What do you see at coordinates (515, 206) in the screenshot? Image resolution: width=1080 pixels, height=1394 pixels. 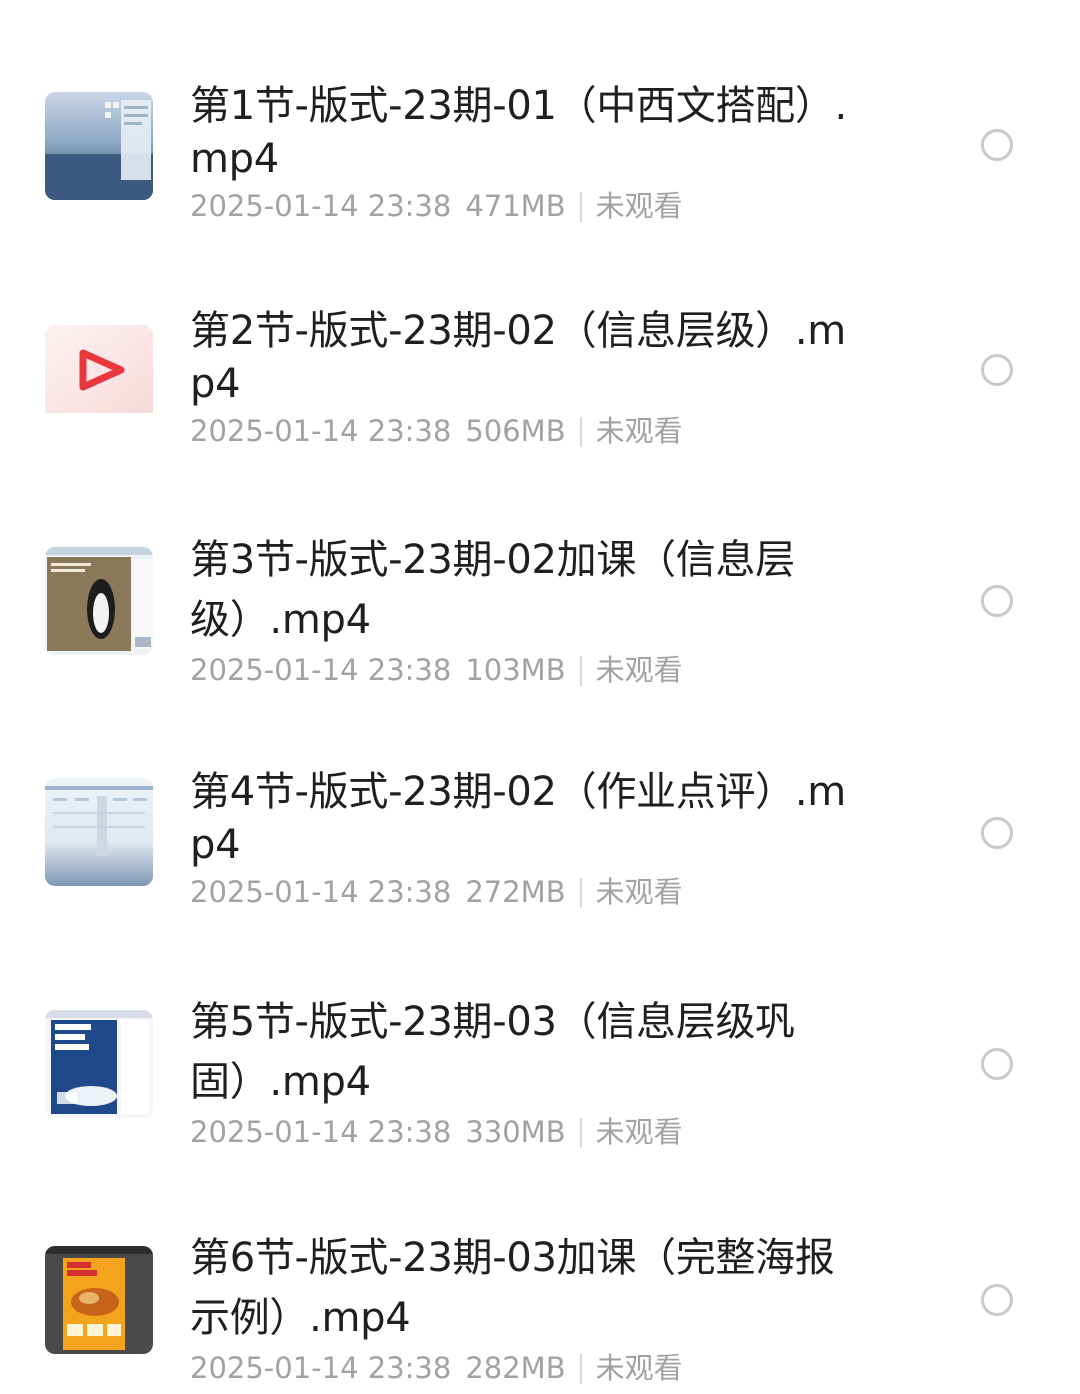 I see `file-size: 471MB` at bounding box center [515, 206].